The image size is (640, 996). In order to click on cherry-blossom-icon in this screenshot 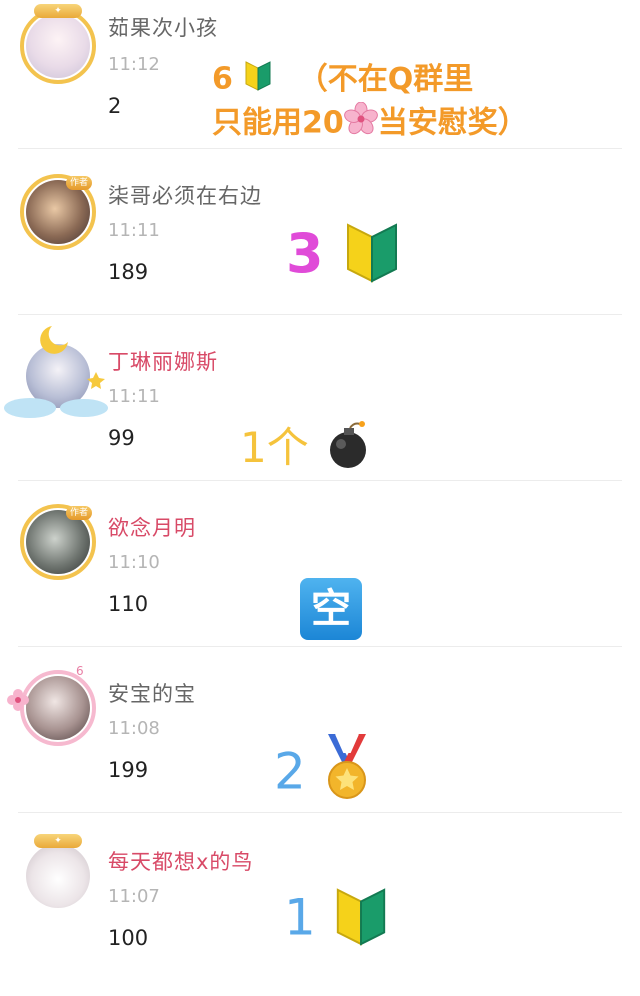, I will do `click(360, 123)`.